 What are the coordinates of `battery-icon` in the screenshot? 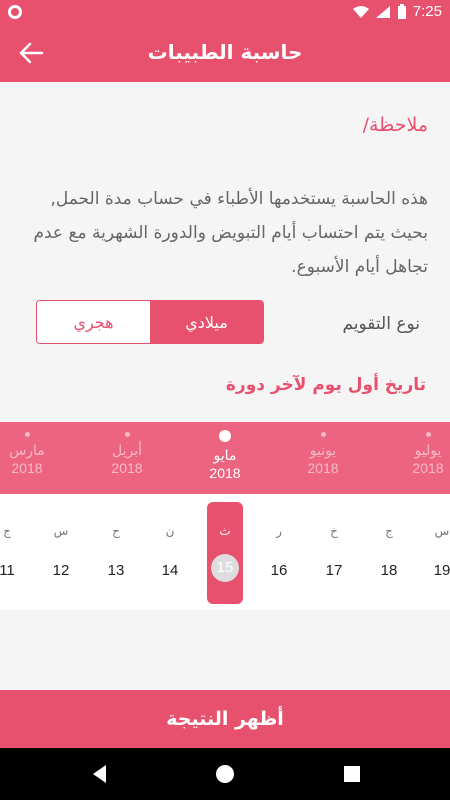 It's located at (401, 11).